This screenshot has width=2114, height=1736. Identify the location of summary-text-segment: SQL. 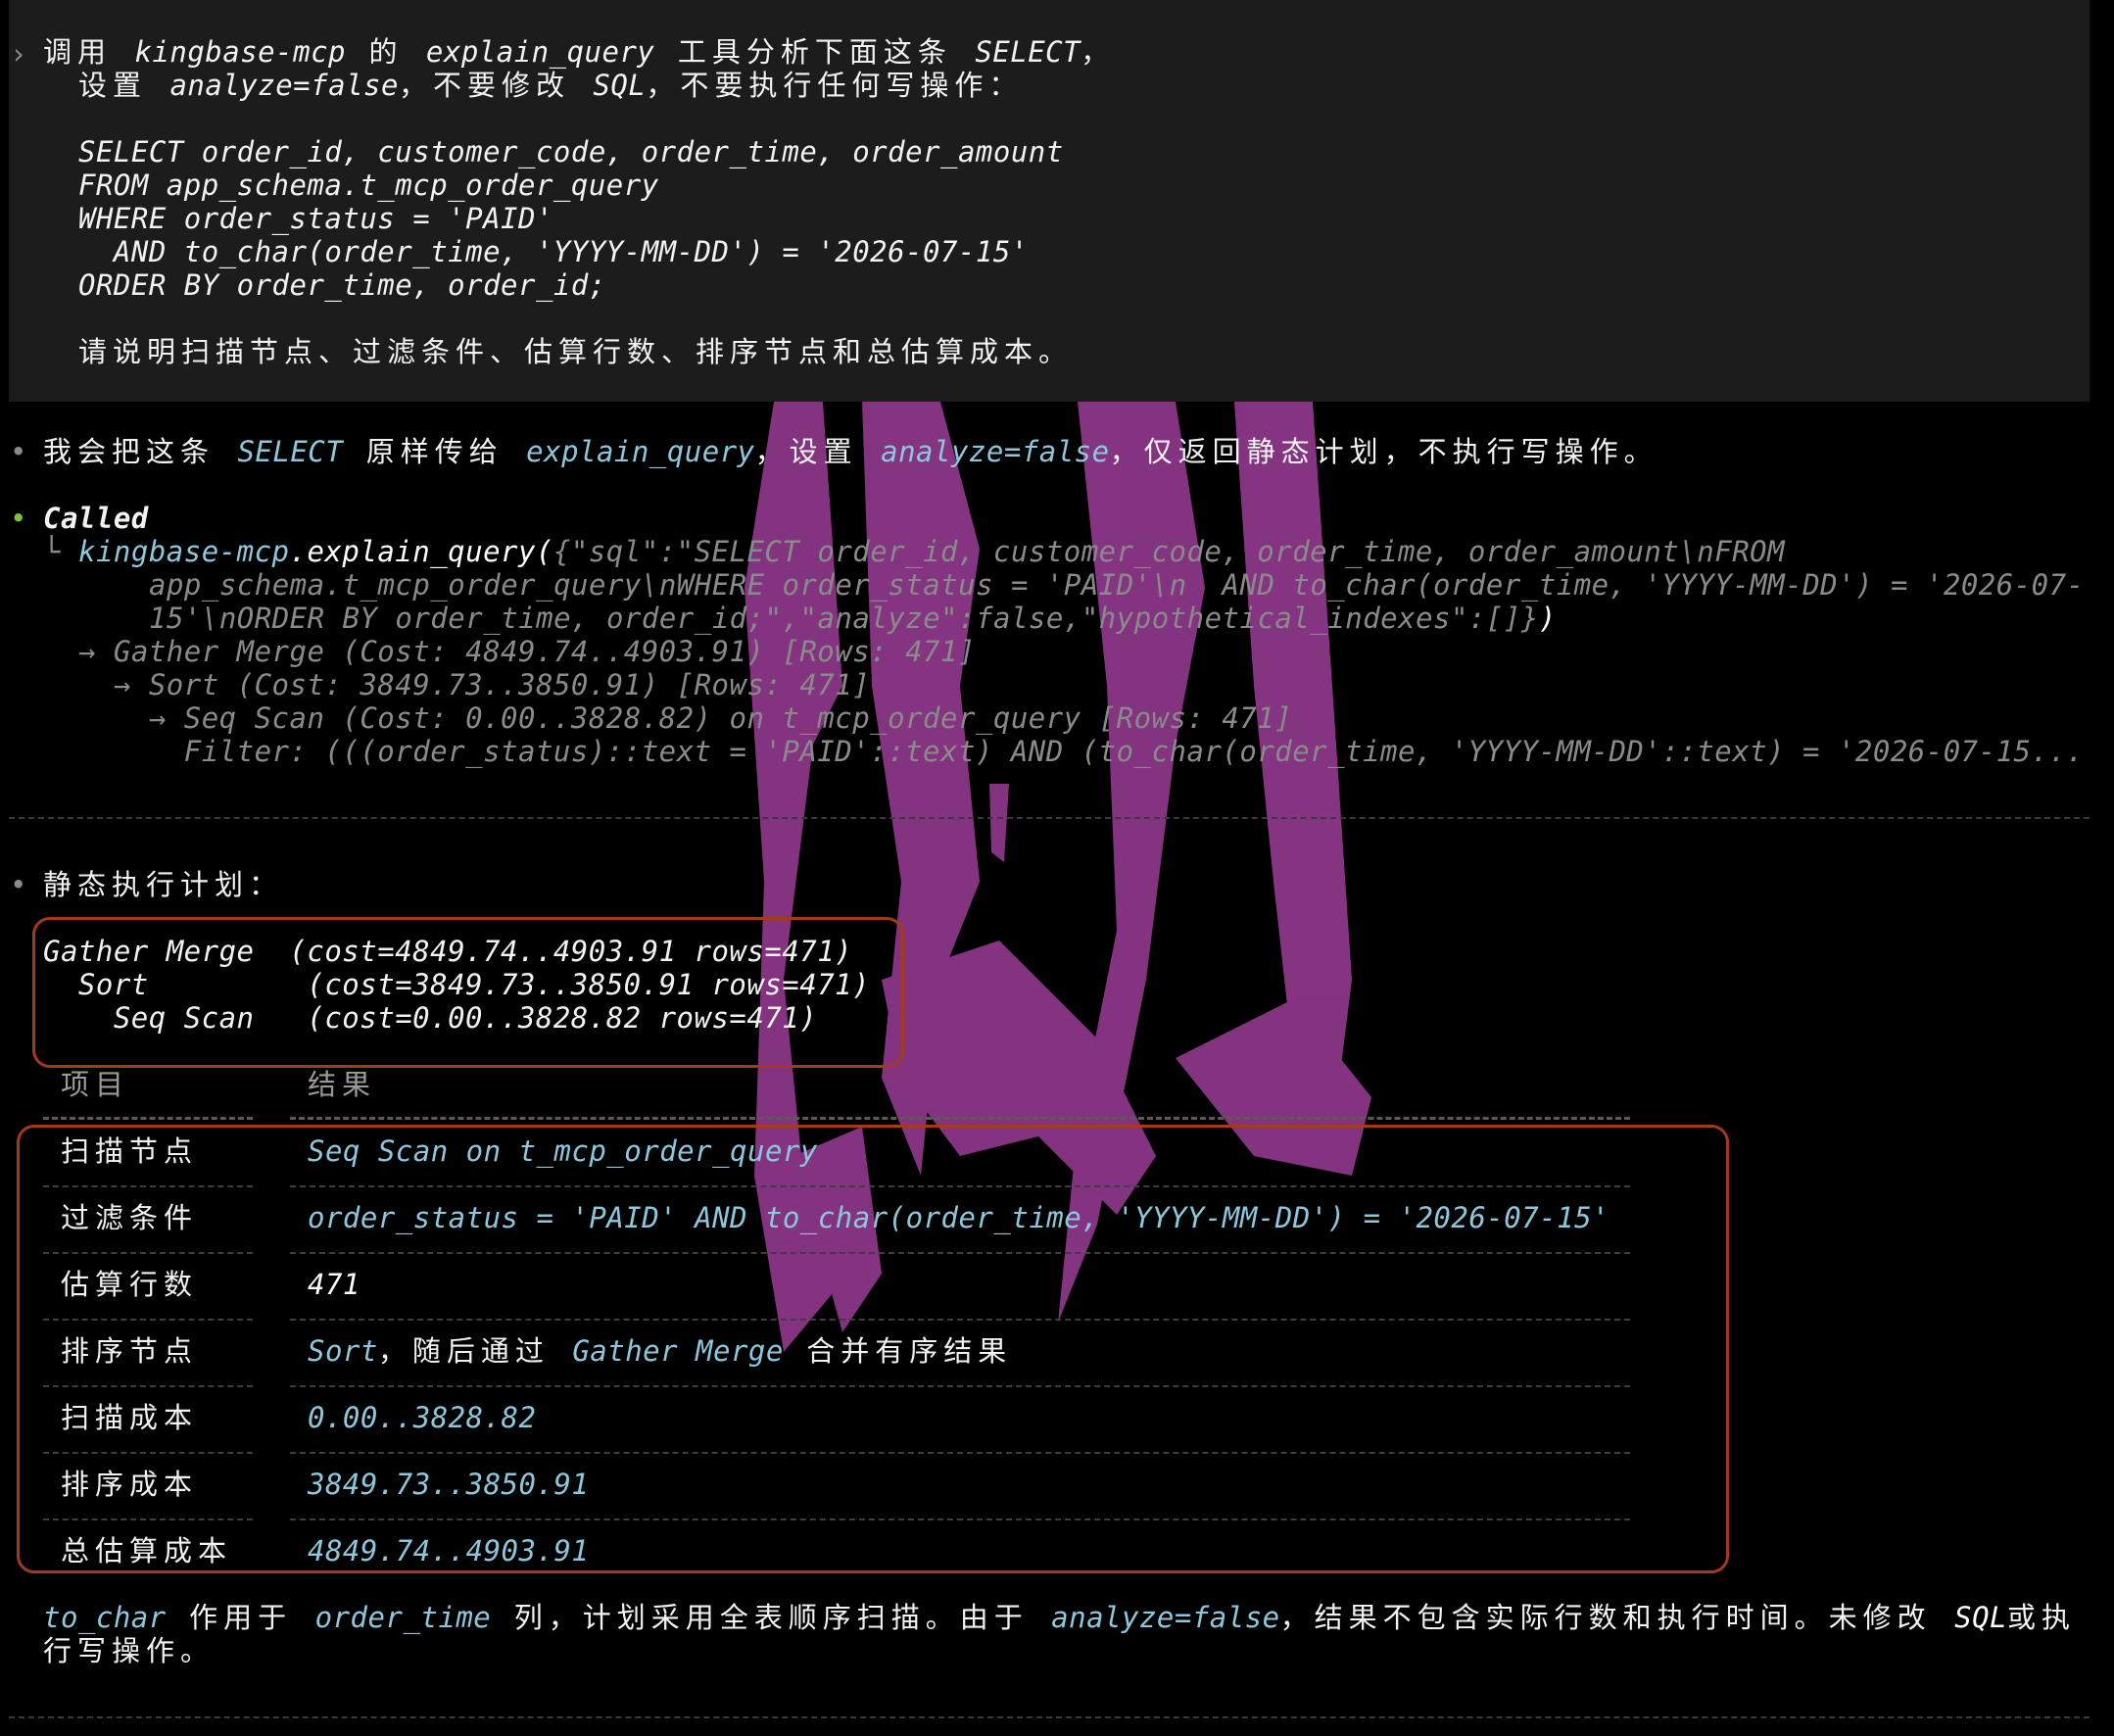
(1981, 1617).